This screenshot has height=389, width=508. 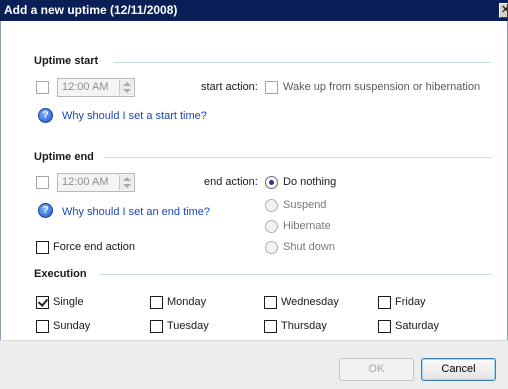 What do you see at coordinates (64, 157) in the screenshot?
I see `section-header-uptime-end: Uptime end` at bounding box center [64, 157].